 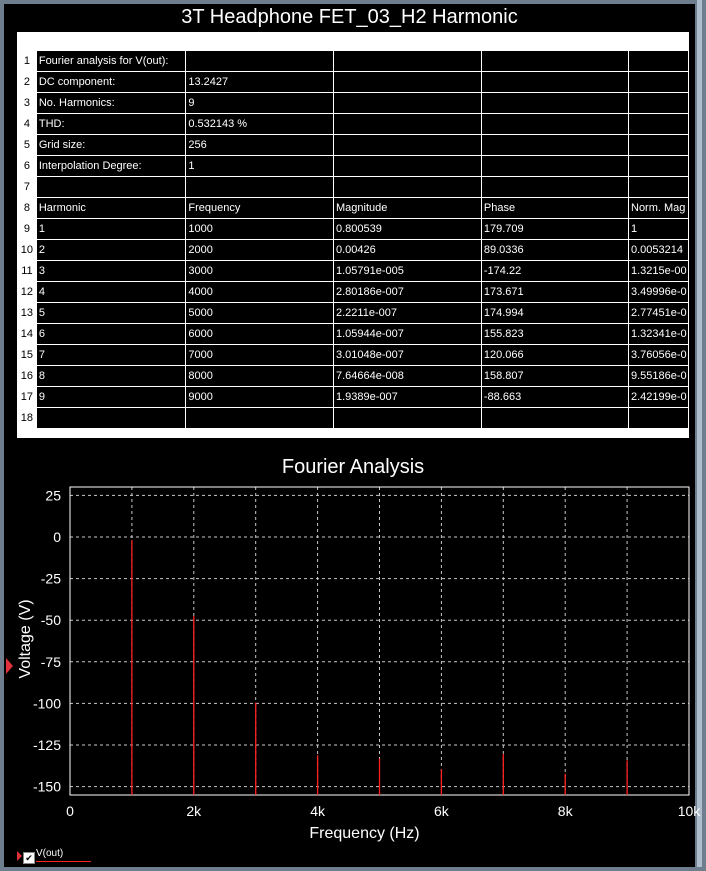 What do you see at coordinates (51, 579) in the screenshot?
I see `y-tick-label: -25` at bounding box center [51, 579].